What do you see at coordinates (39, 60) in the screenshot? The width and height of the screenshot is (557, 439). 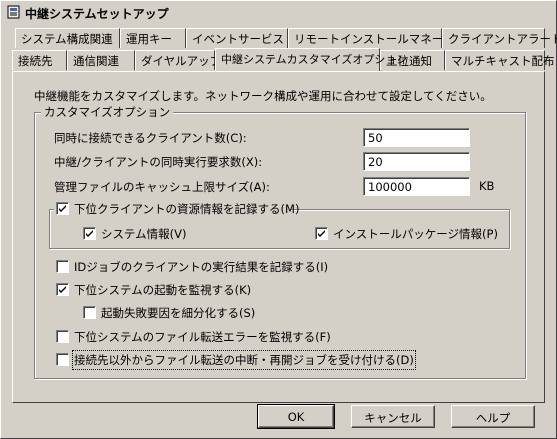 I see `tab-connection-target: 接続先` at bounding box center [39, 60].